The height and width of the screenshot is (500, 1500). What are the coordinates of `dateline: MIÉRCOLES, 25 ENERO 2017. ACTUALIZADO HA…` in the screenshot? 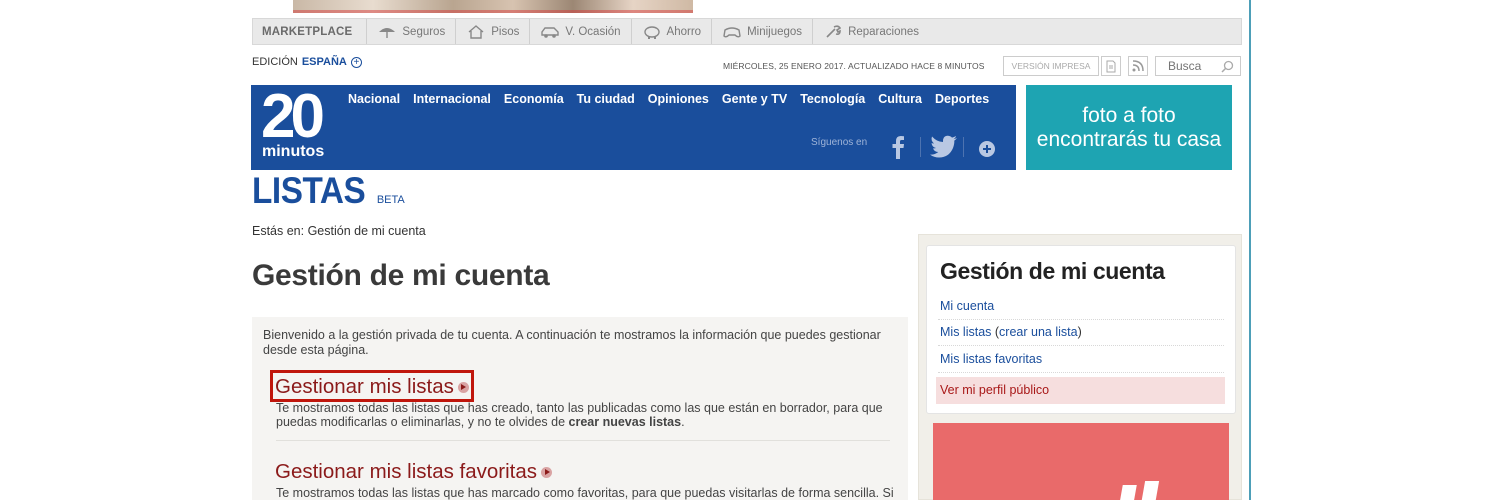 It's located at (854, 66).